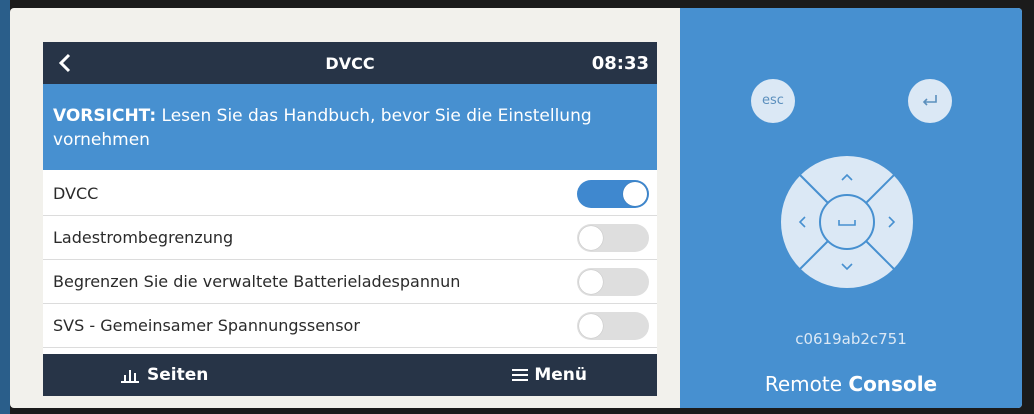  What do you see at coordinates (5, 207) in the screenshot?
I see `background-edge` at bounding box center [5, 207].